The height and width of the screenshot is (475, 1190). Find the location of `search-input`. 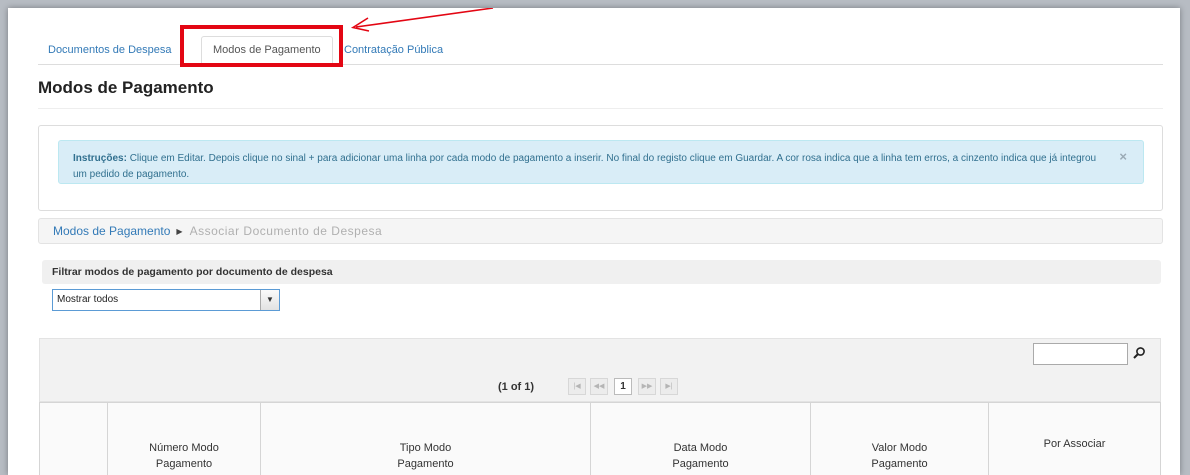

search-input is located at coordinates (1080, 354).